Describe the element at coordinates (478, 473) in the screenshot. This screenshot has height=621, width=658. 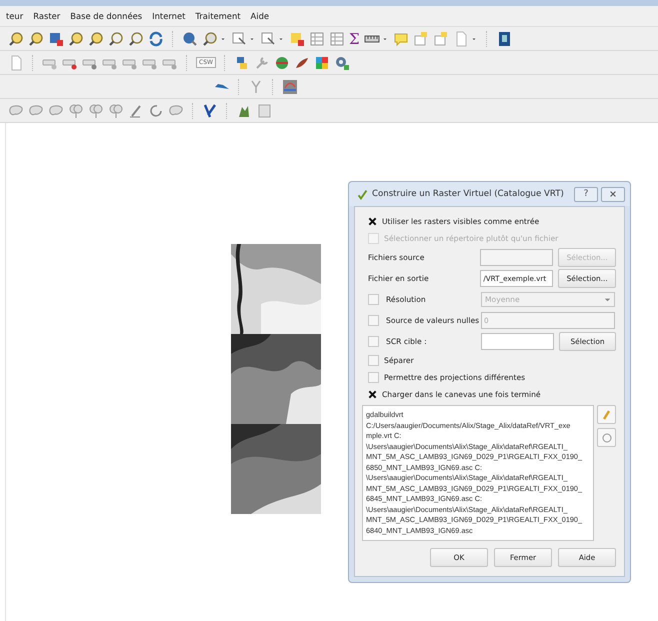
I see `command-text-box` at that location.